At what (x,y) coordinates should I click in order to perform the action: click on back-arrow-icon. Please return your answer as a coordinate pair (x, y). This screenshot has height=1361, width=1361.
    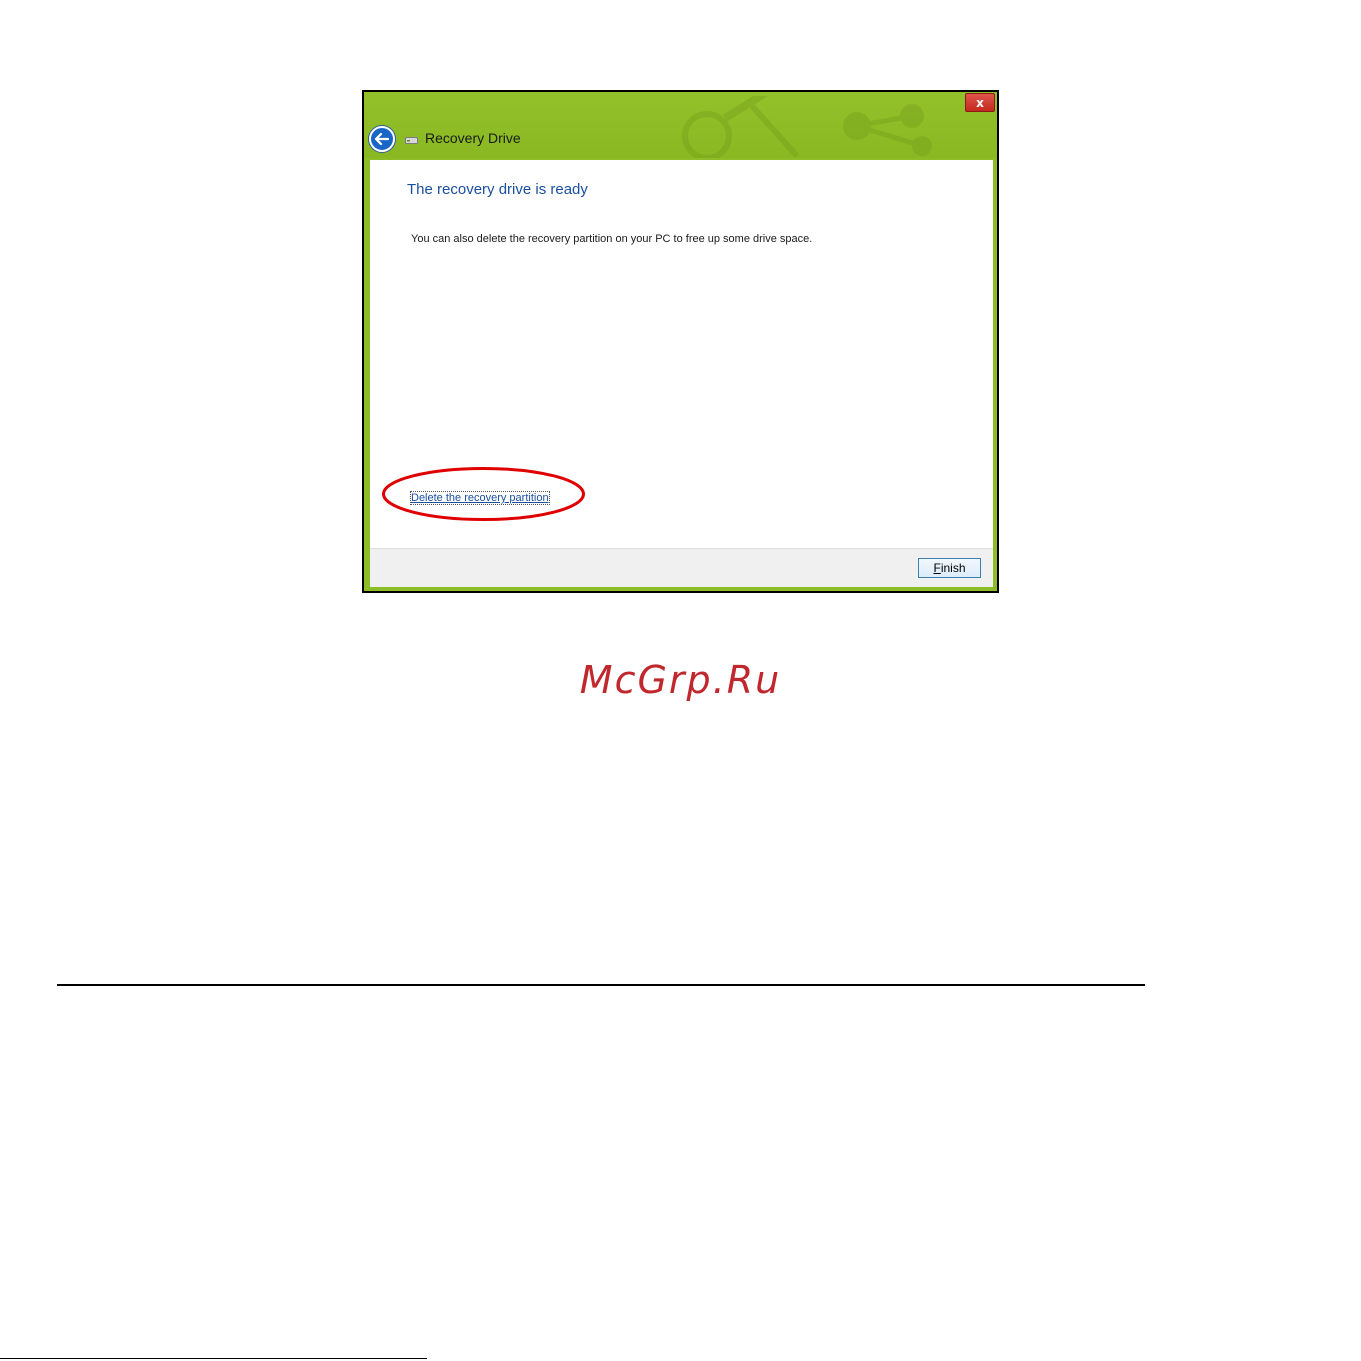
    Looking at the image, I should click on (382, 139).